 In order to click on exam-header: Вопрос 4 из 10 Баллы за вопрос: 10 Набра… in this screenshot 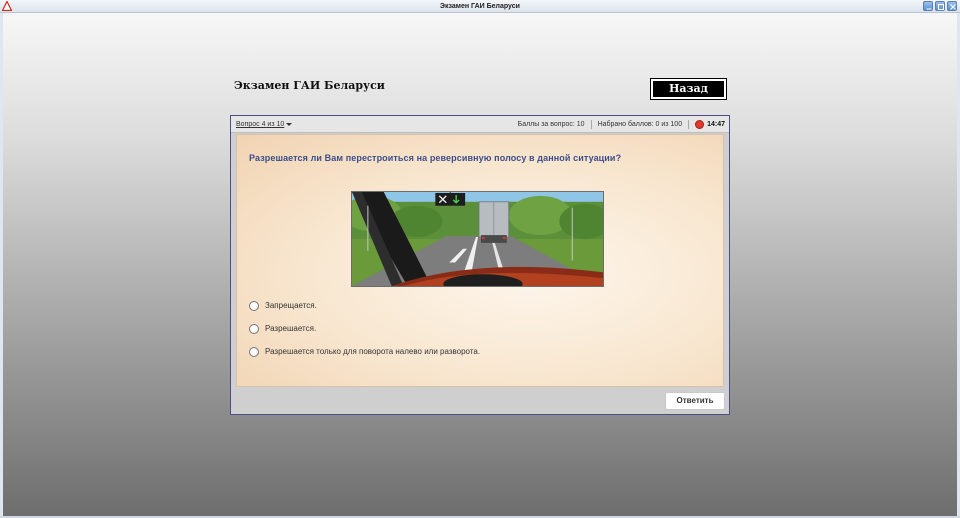, I will do `click(480, 124)`.